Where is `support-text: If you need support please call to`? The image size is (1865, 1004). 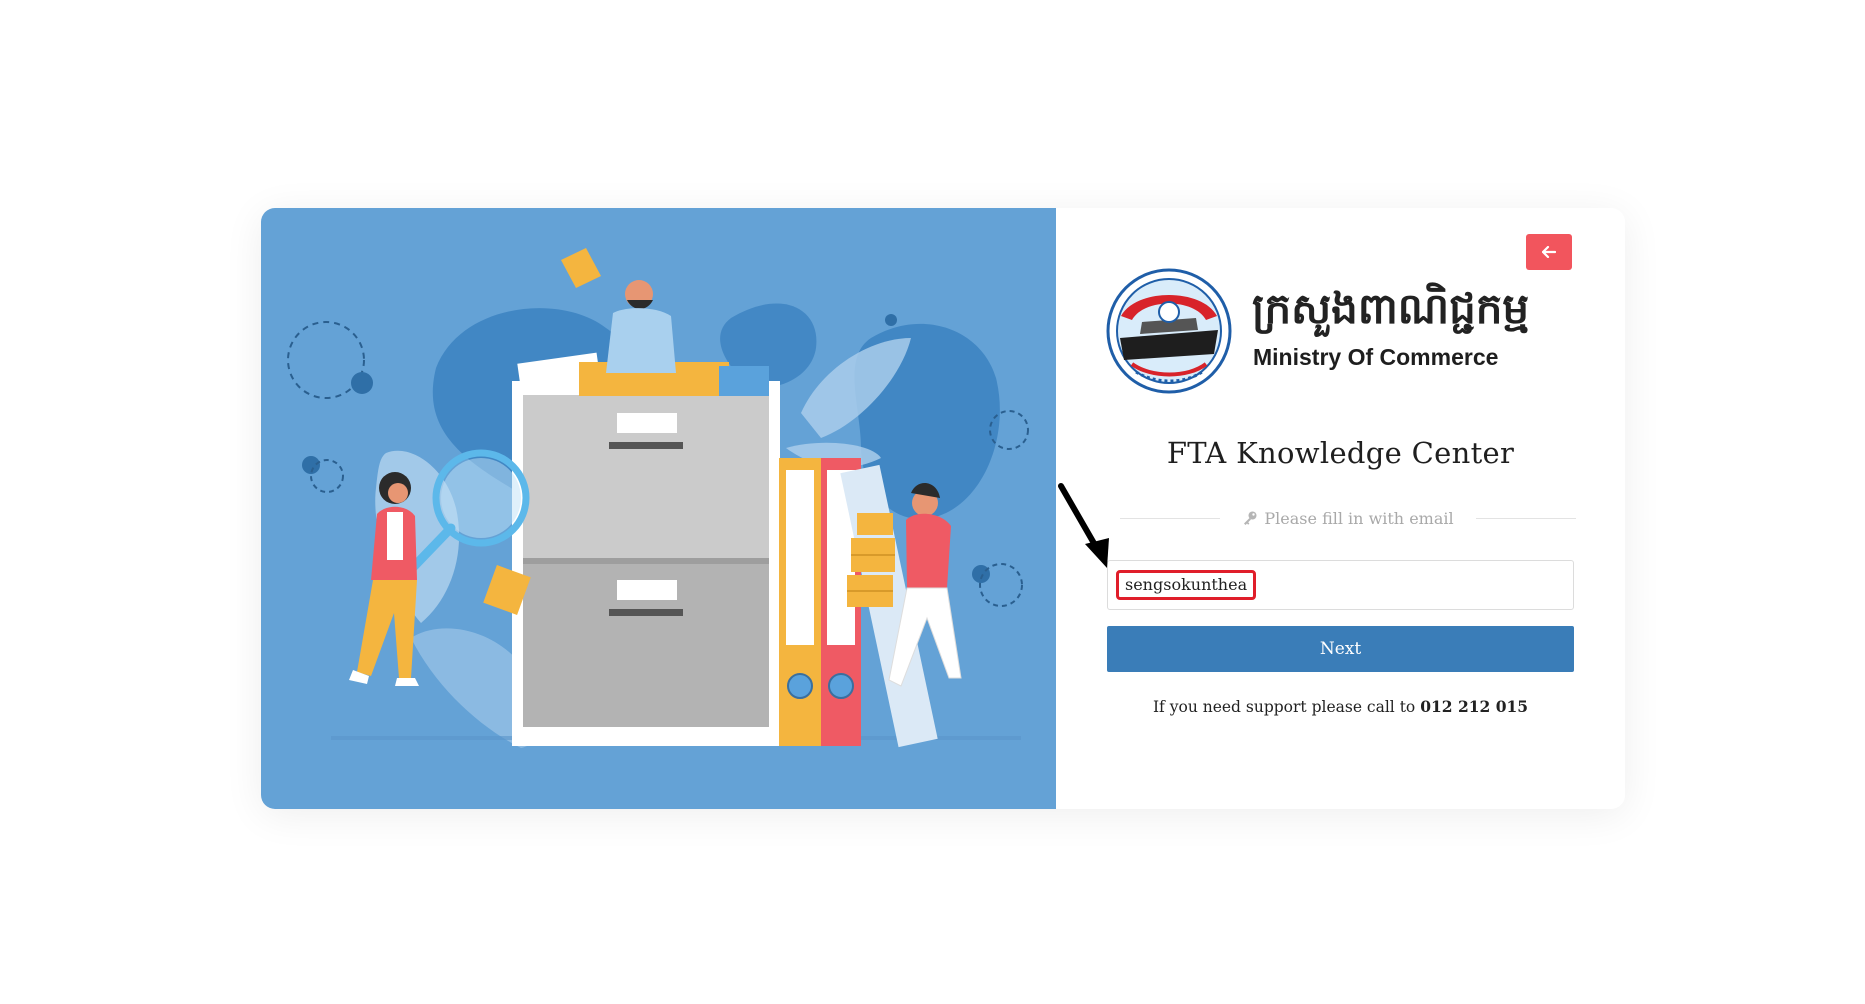 support-text: If you need support please call to is located at coordinates (1284, 707).